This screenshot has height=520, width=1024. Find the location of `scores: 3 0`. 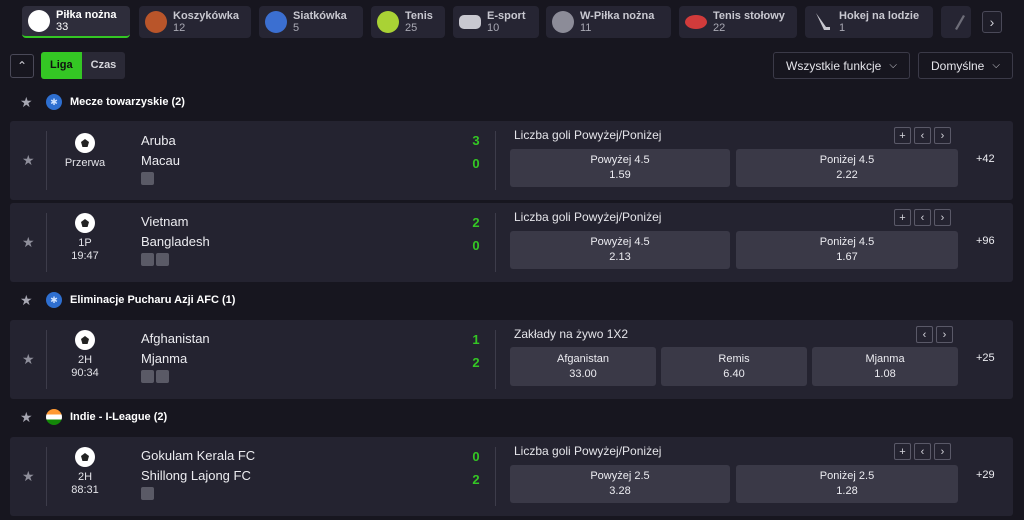

scores: 3 0 is located at coordinates (476, 152).